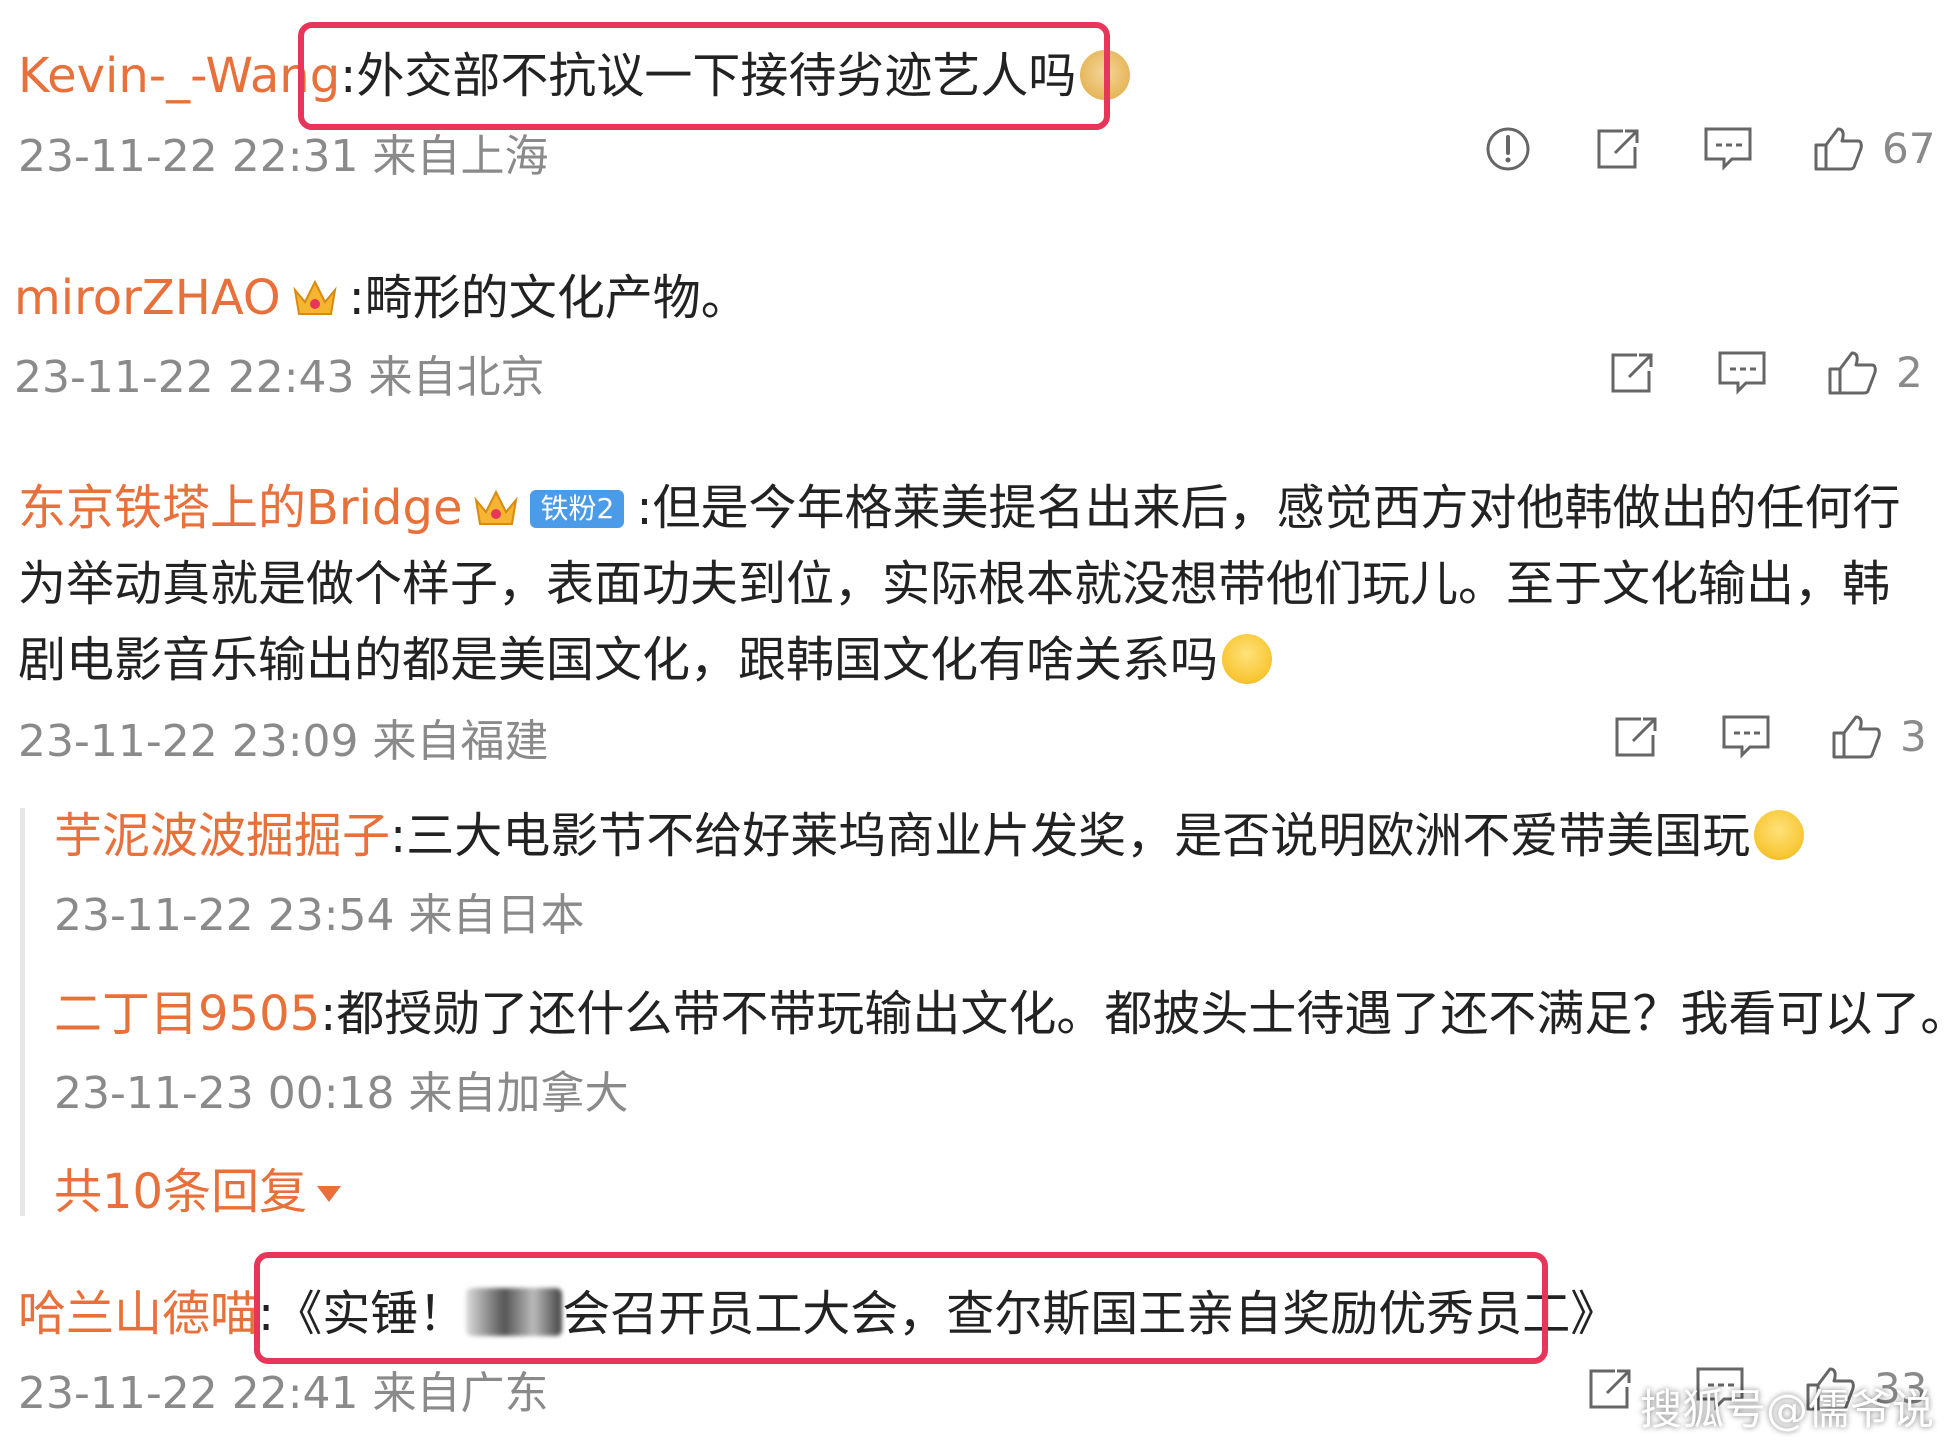  Describe the element at coordinates (283, 1393) in the screenshot. I see `comment-meta: 23-11-22 22:41 来自广东` at that location.